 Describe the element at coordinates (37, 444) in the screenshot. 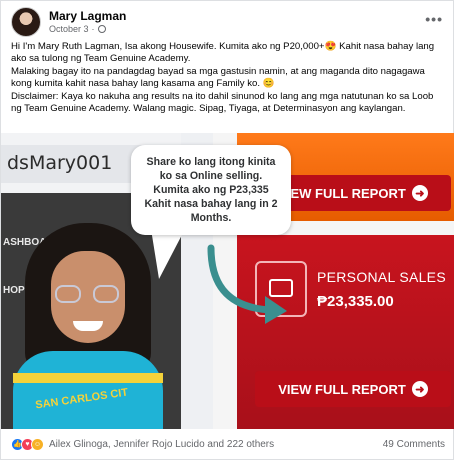

I see `care-reaction-icon: ☺` at that location.